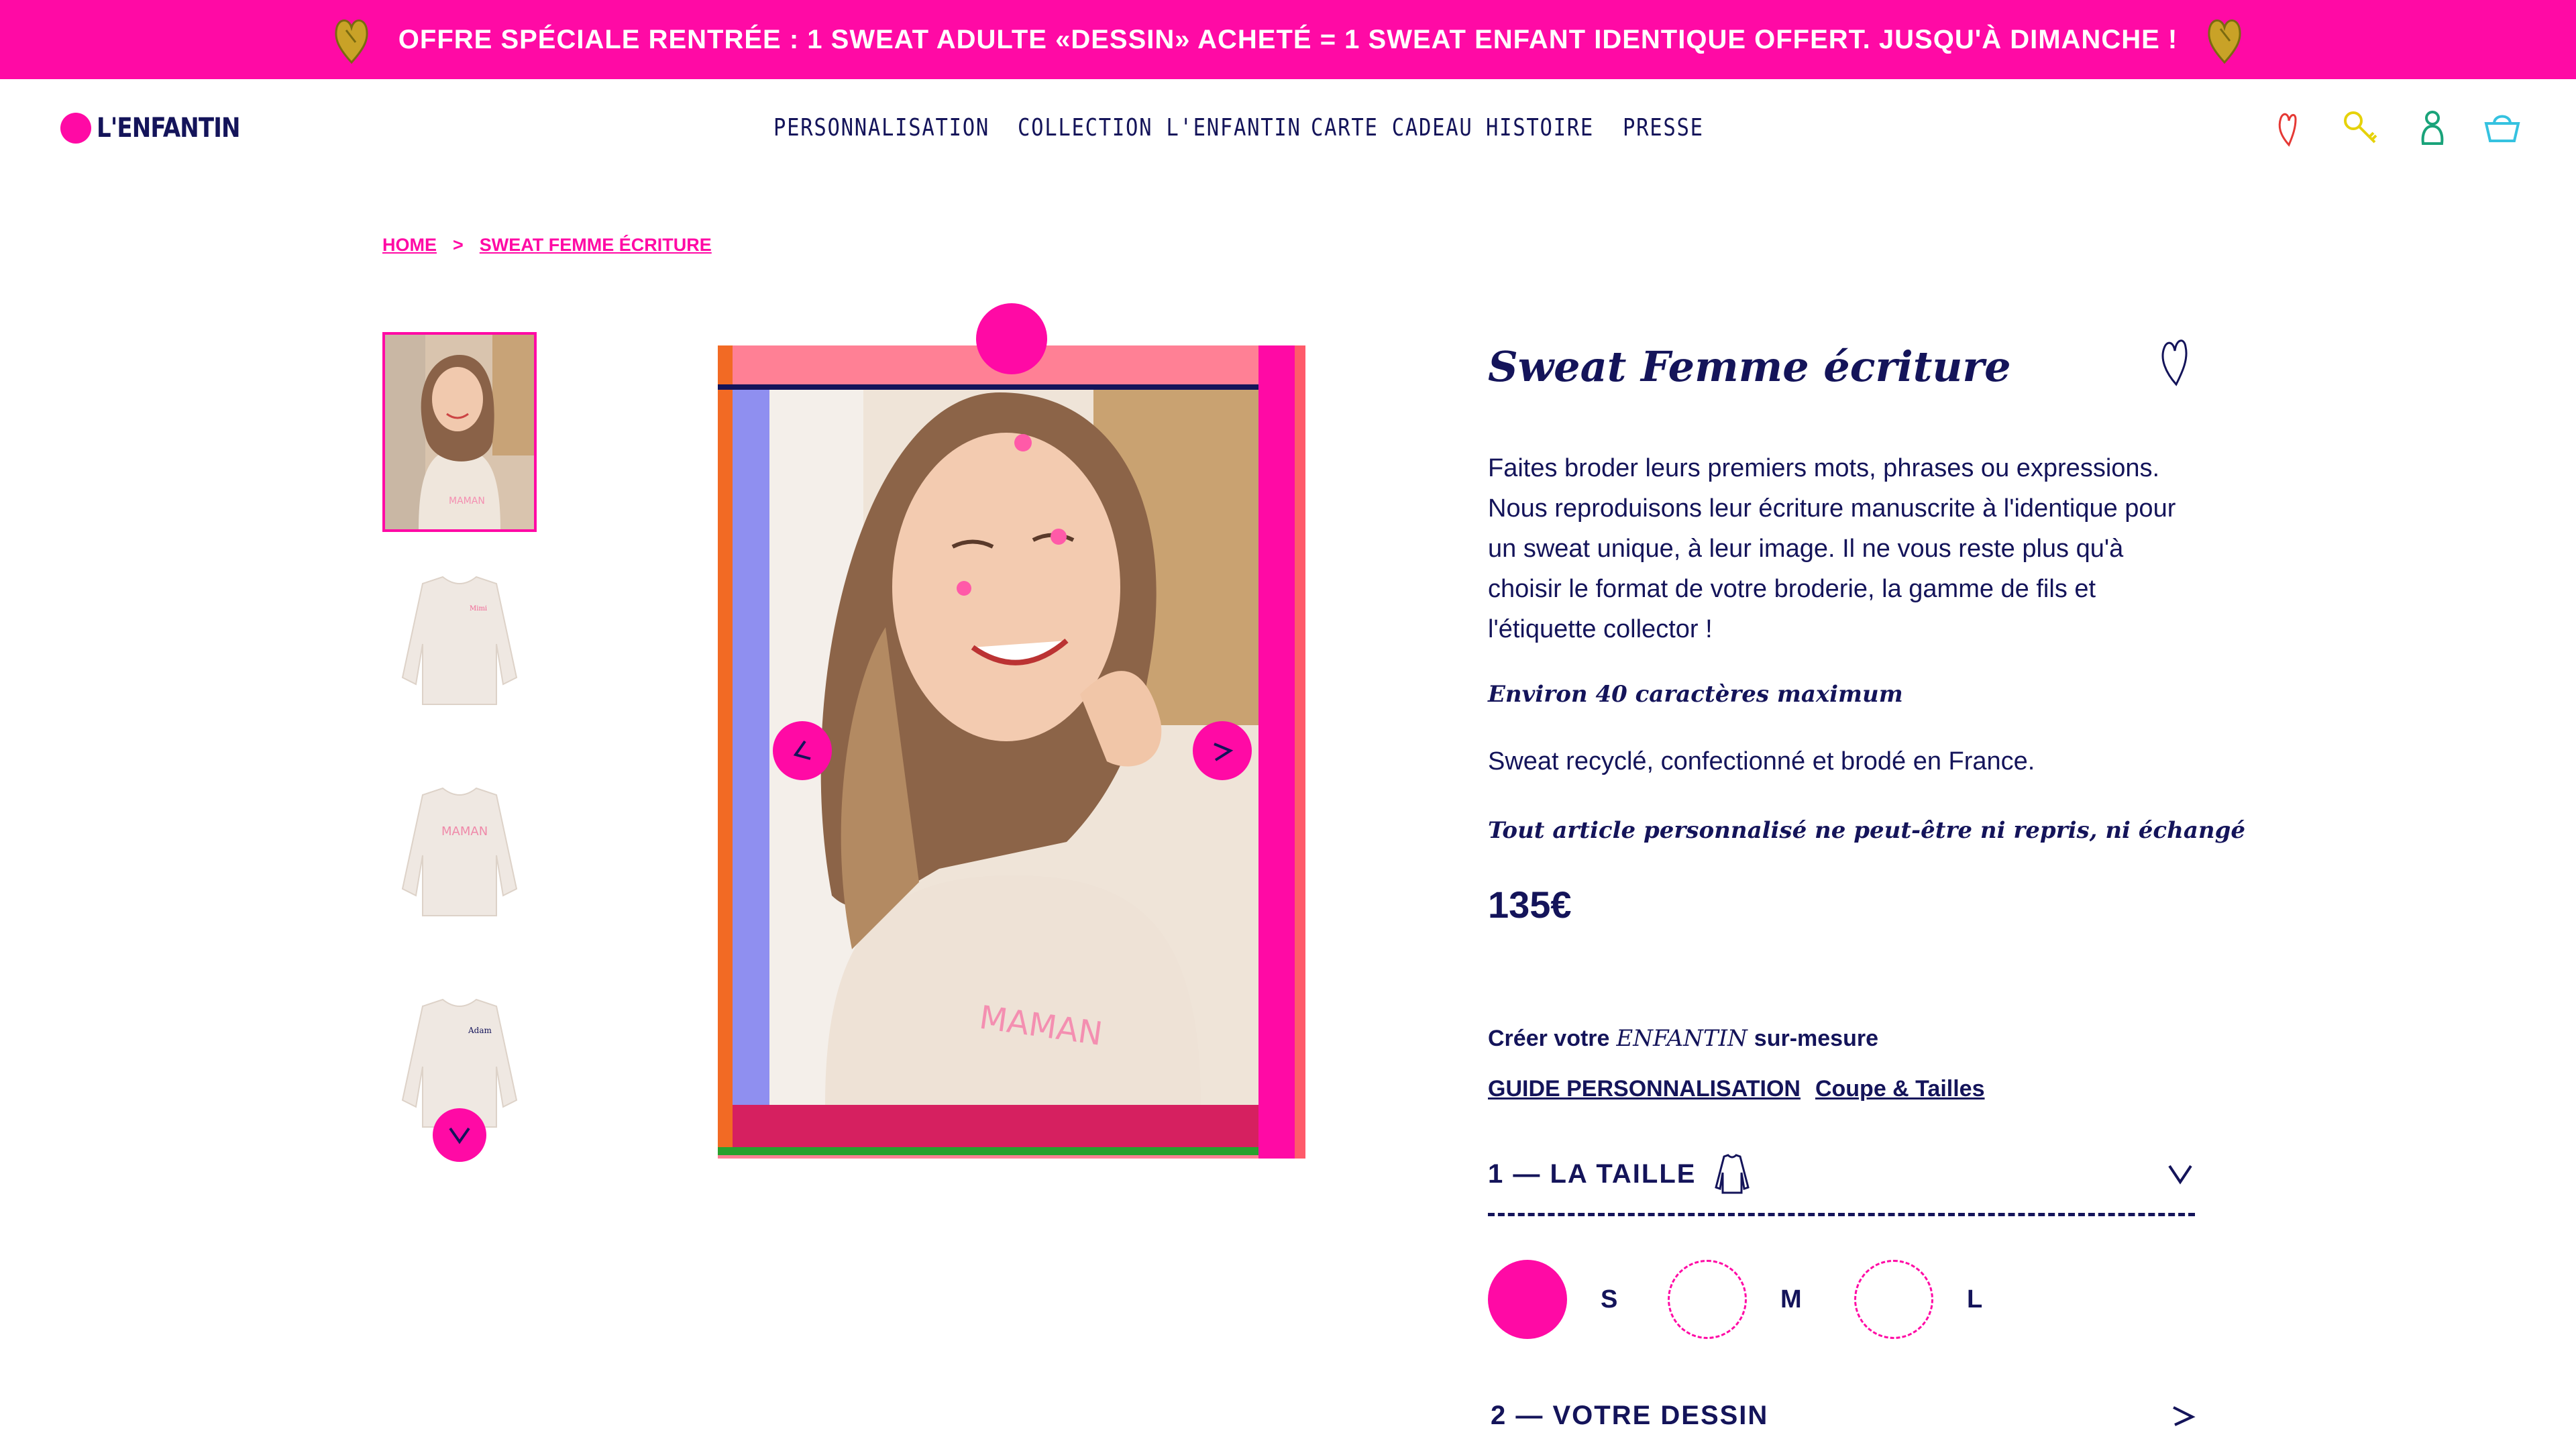 The image size is (2576, 1449). I want to click on arrow-left-icon, so click(802, 750).